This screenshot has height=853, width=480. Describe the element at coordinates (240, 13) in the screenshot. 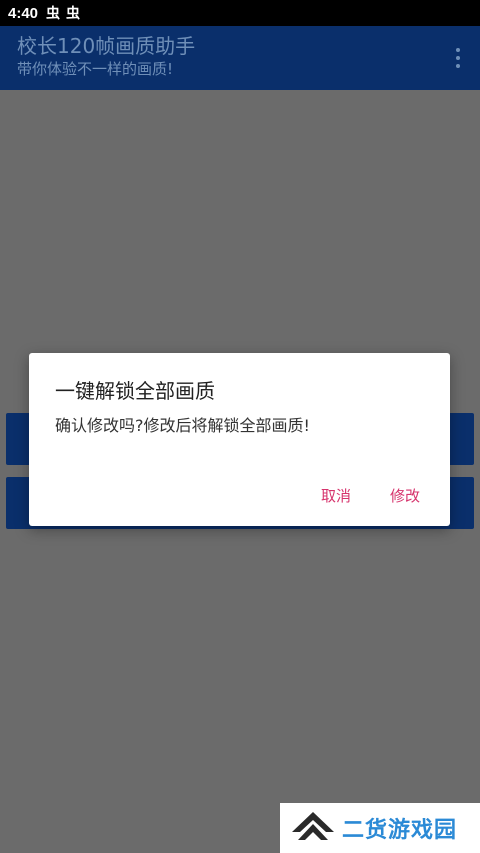

I see `status-bar: 4:40 虫 虫` at that location.